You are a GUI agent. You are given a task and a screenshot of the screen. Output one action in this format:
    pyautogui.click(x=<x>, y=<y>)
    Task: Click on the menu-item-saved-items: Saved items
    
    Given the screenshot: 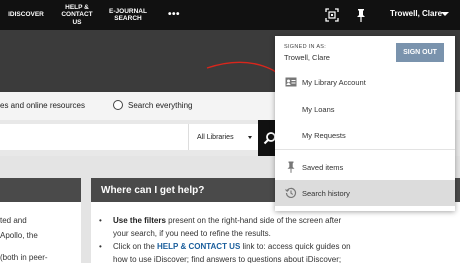 What is the action you would take?
    pyautogui.click(x=365, y=167)
    